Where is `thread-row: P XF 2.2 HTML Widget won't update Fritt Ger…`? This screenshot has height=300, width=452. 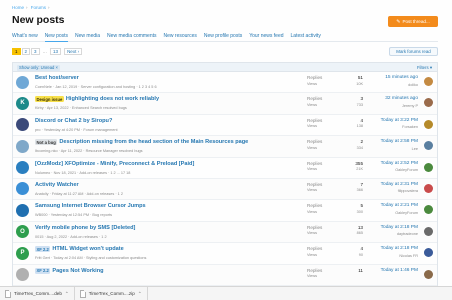 thread-row: P XF 2.2 HTML Widget won't update Fritt Ger… is located at coordinates (225, 254).